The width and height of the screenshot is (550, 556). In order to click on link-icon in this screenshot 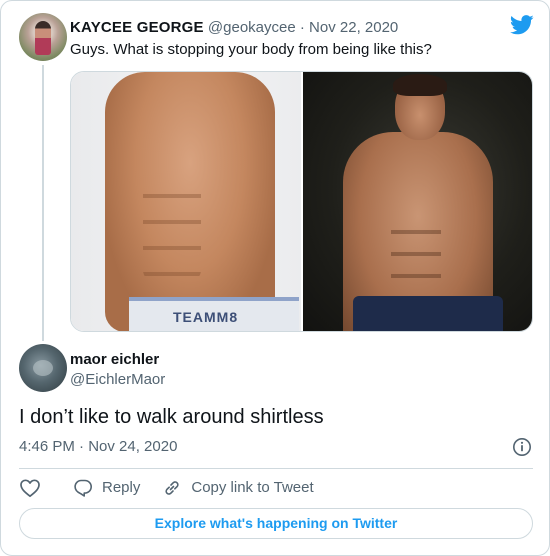, I will do `click(172, 488)`.